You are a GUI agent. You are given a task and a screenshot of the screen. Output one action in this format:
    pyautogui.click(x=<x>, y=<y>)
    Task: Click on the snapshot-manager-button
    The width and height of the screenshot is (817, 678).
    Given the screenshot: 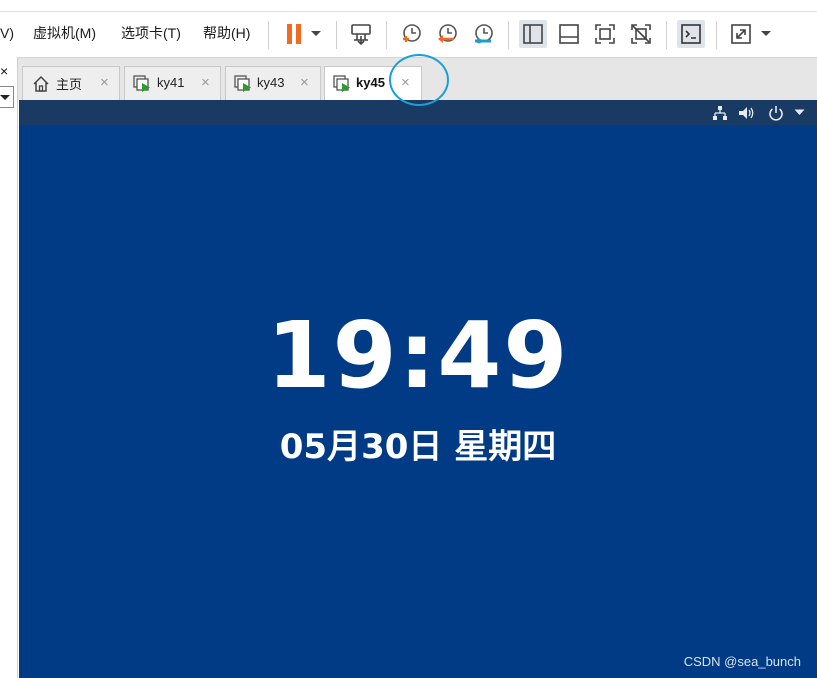 What is the action you would take?
    pyautogui.click(x=483, y=34)
    